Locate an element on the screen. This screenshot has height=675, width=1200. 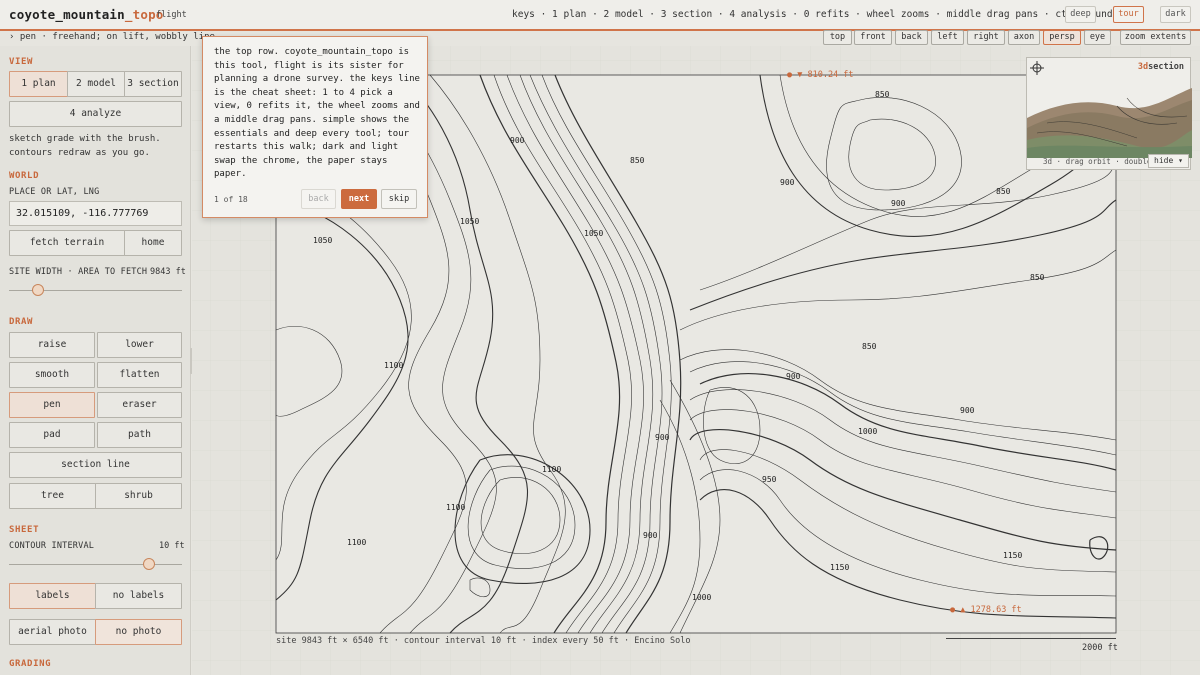
view-axon-button: axon is located at coordinates (1024, 37).